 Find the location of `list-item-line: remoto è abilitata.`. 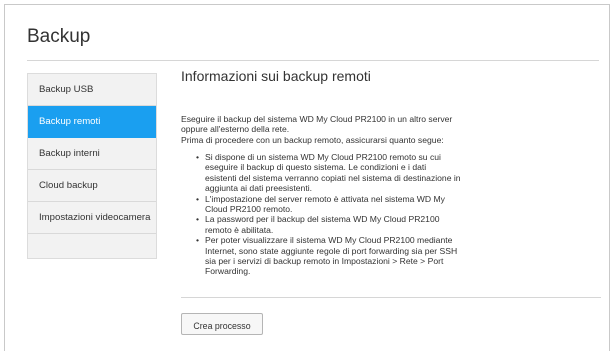

list-item-line: remoto è abilitata. is located at coordinates (239, 229).